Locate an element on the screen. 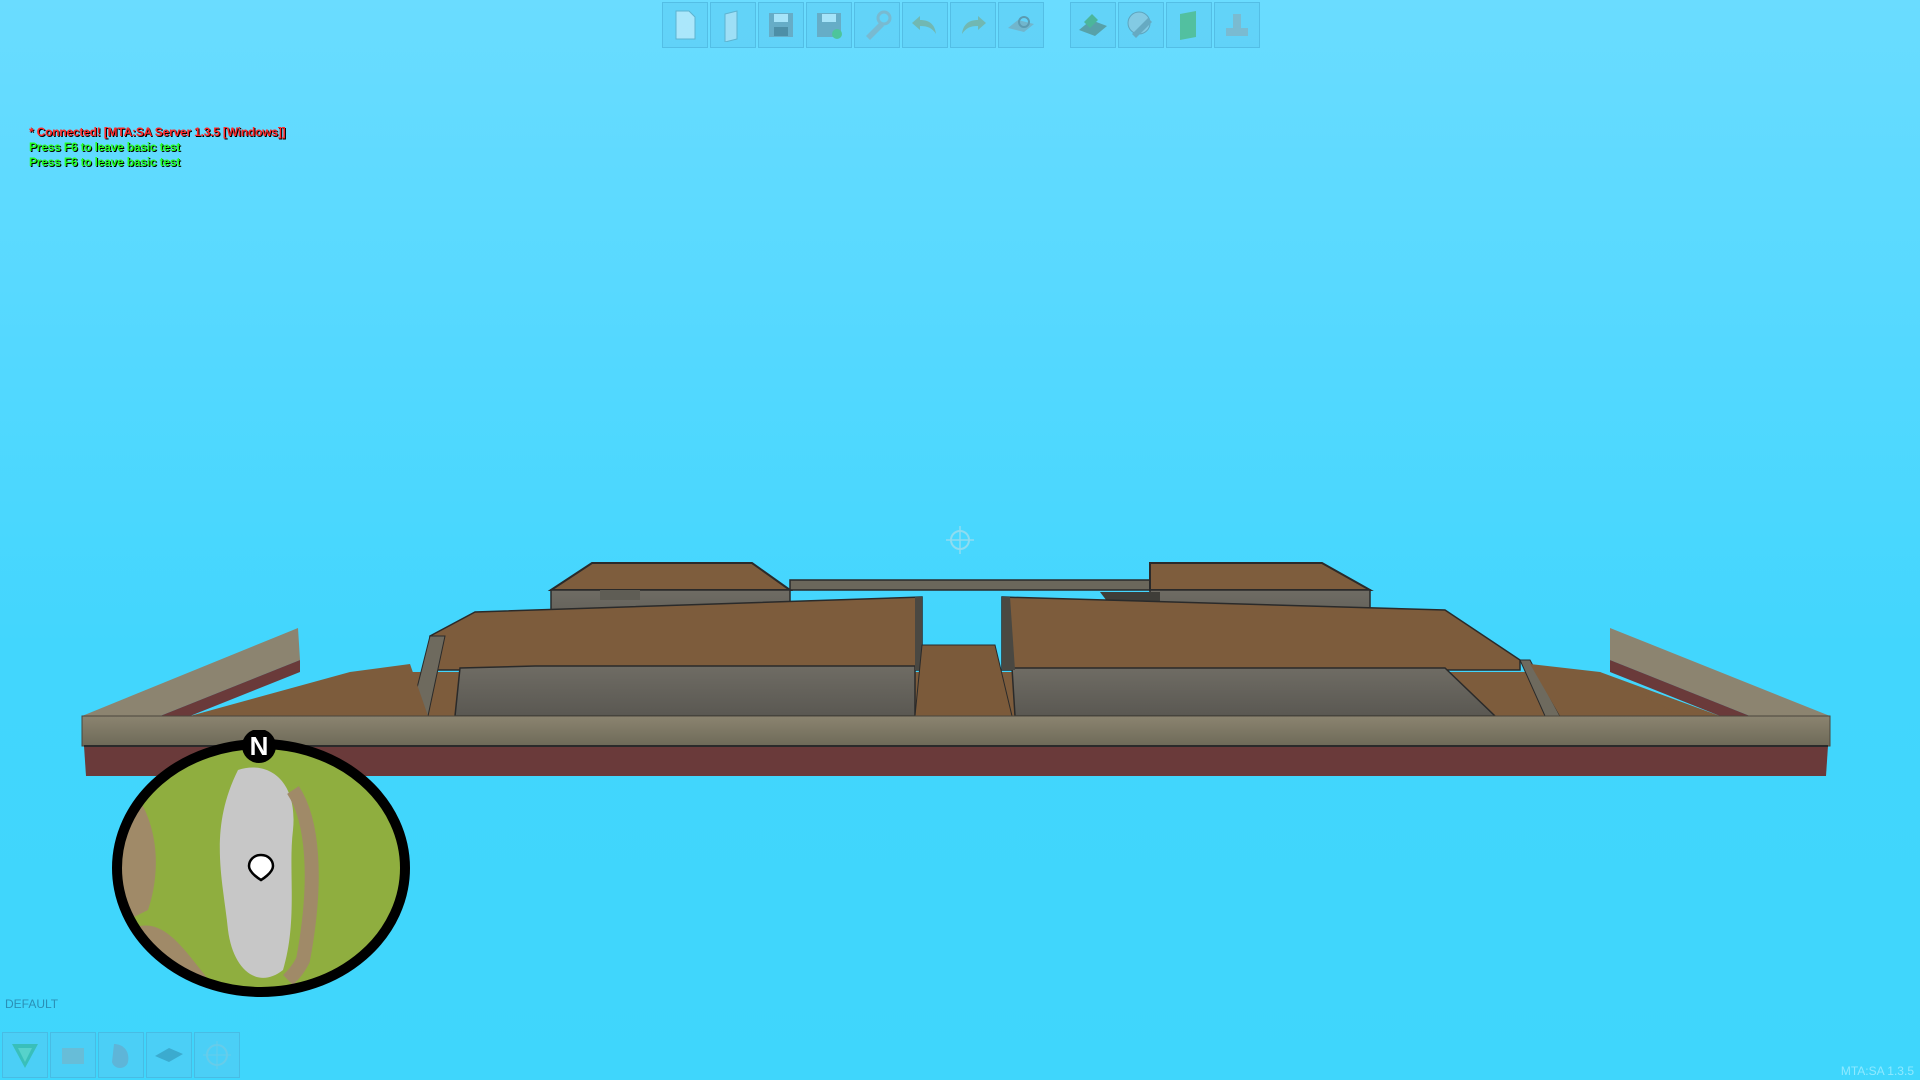  toolbar-group-file is located at coordinates (854, 25).